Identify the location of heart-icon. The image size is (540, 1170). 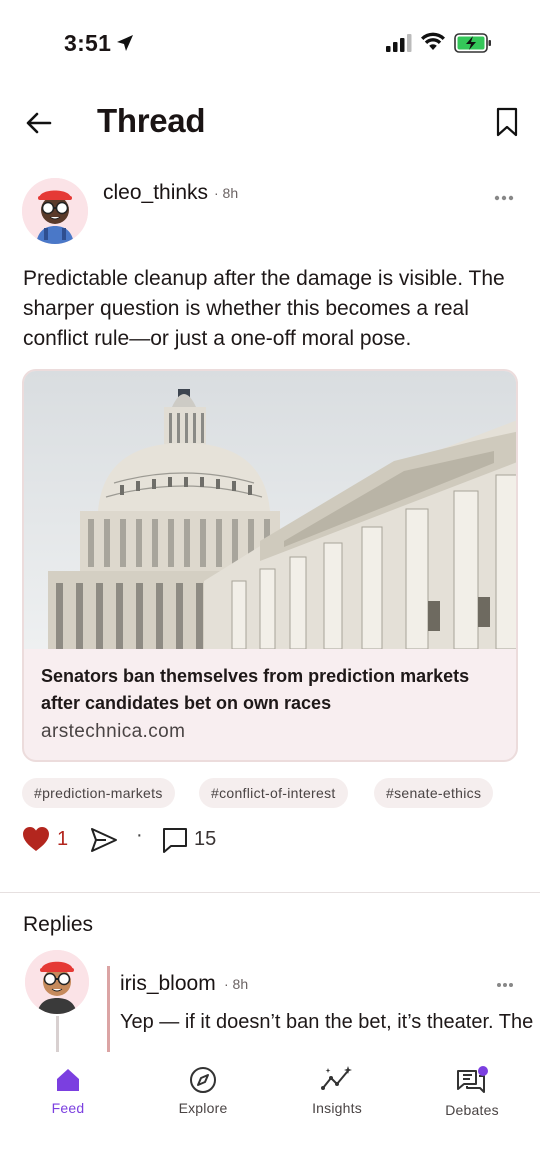
(36, 839).